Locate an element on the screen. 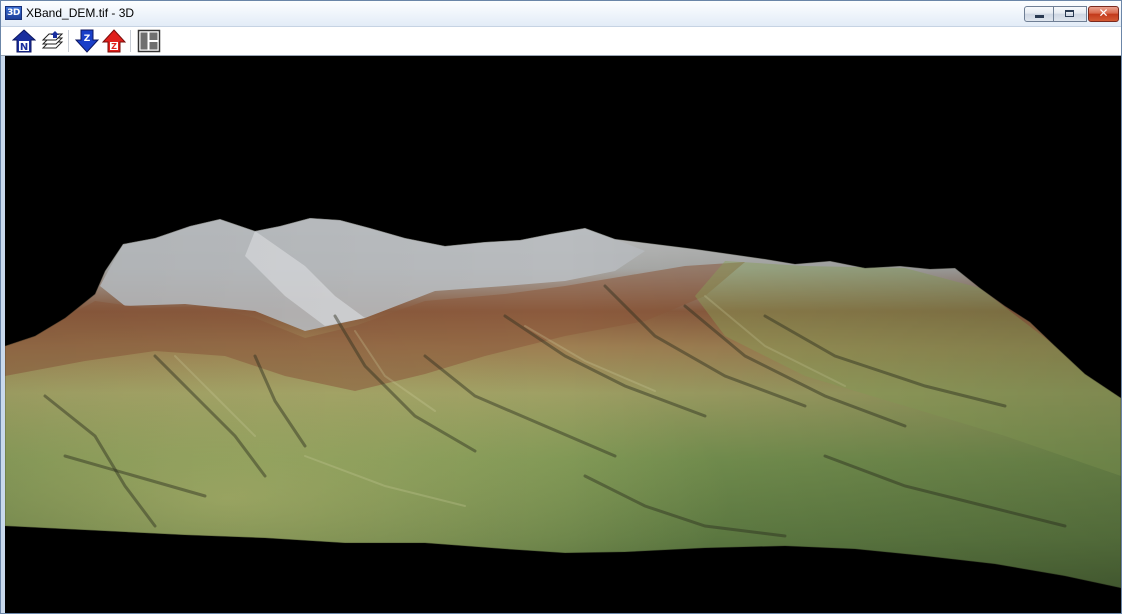 This screenshot has width=1122, height=614. panels-icon is located at coordinates (149, 41).